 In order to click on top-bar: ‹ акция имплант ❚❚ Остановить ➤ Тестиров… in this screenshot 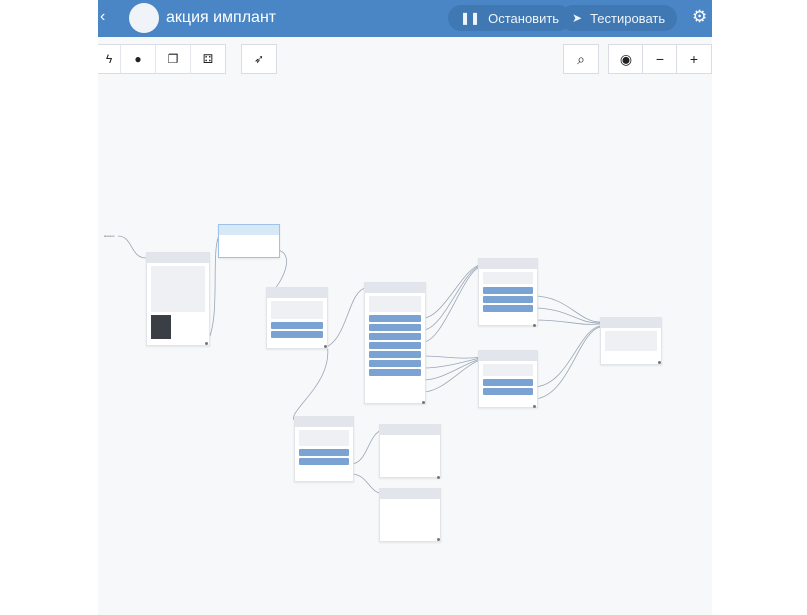, I will do `click(405, 18)`.